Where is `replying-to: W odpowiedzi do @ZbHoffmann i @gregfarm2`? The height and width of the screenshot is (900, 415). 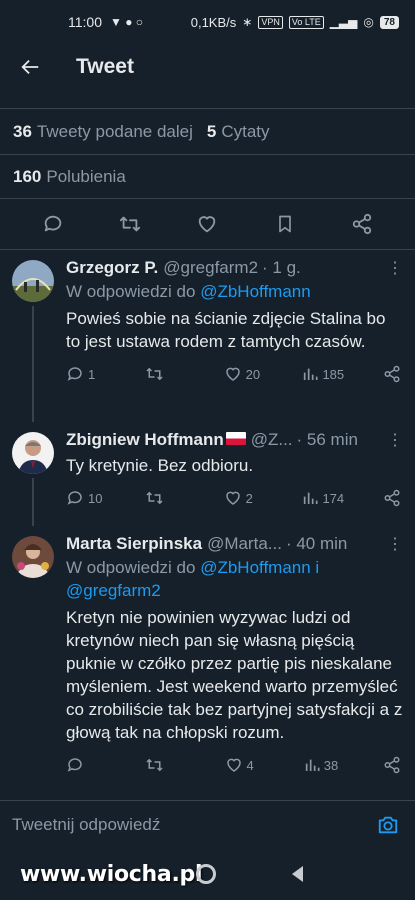 replying-to: W odpowiedzi do @ZbHoffmann i @gregfarm2 is located at coordinates (234, 579).